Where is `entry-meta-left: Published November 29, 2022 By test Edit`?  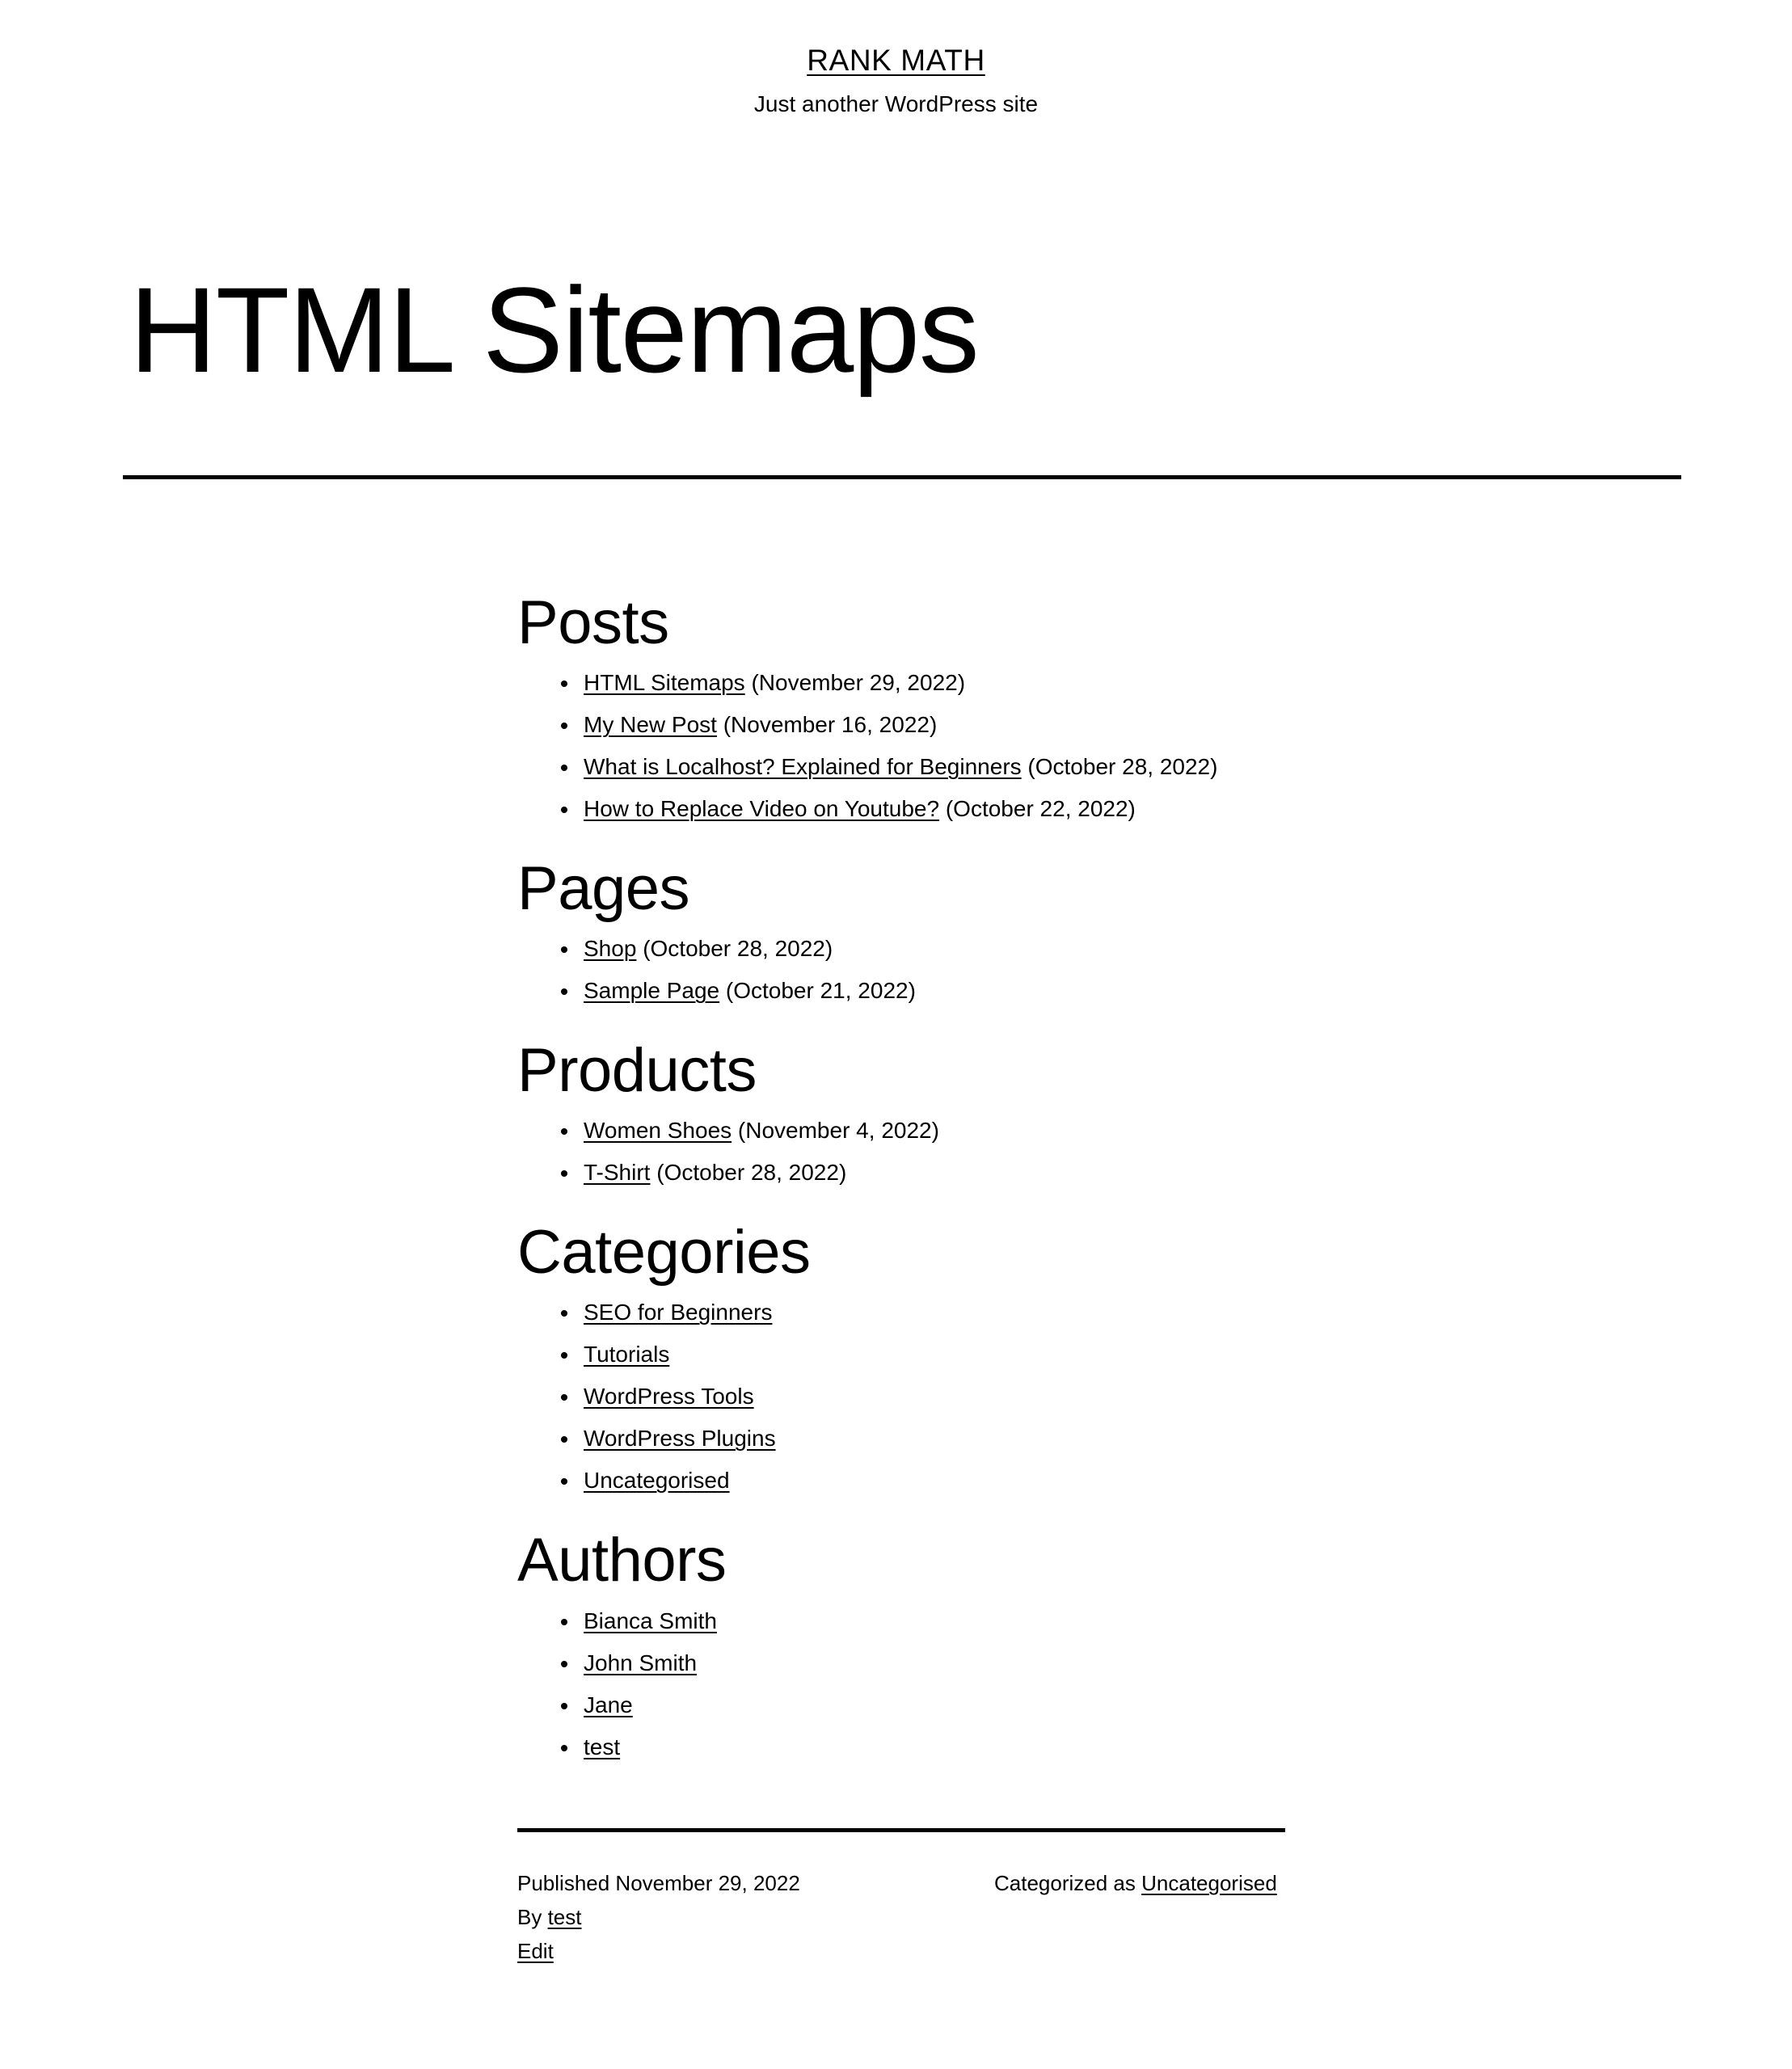
entry-meta-left: Published November 29, 2022 By test Edit is located at coordinates (743, 1917).